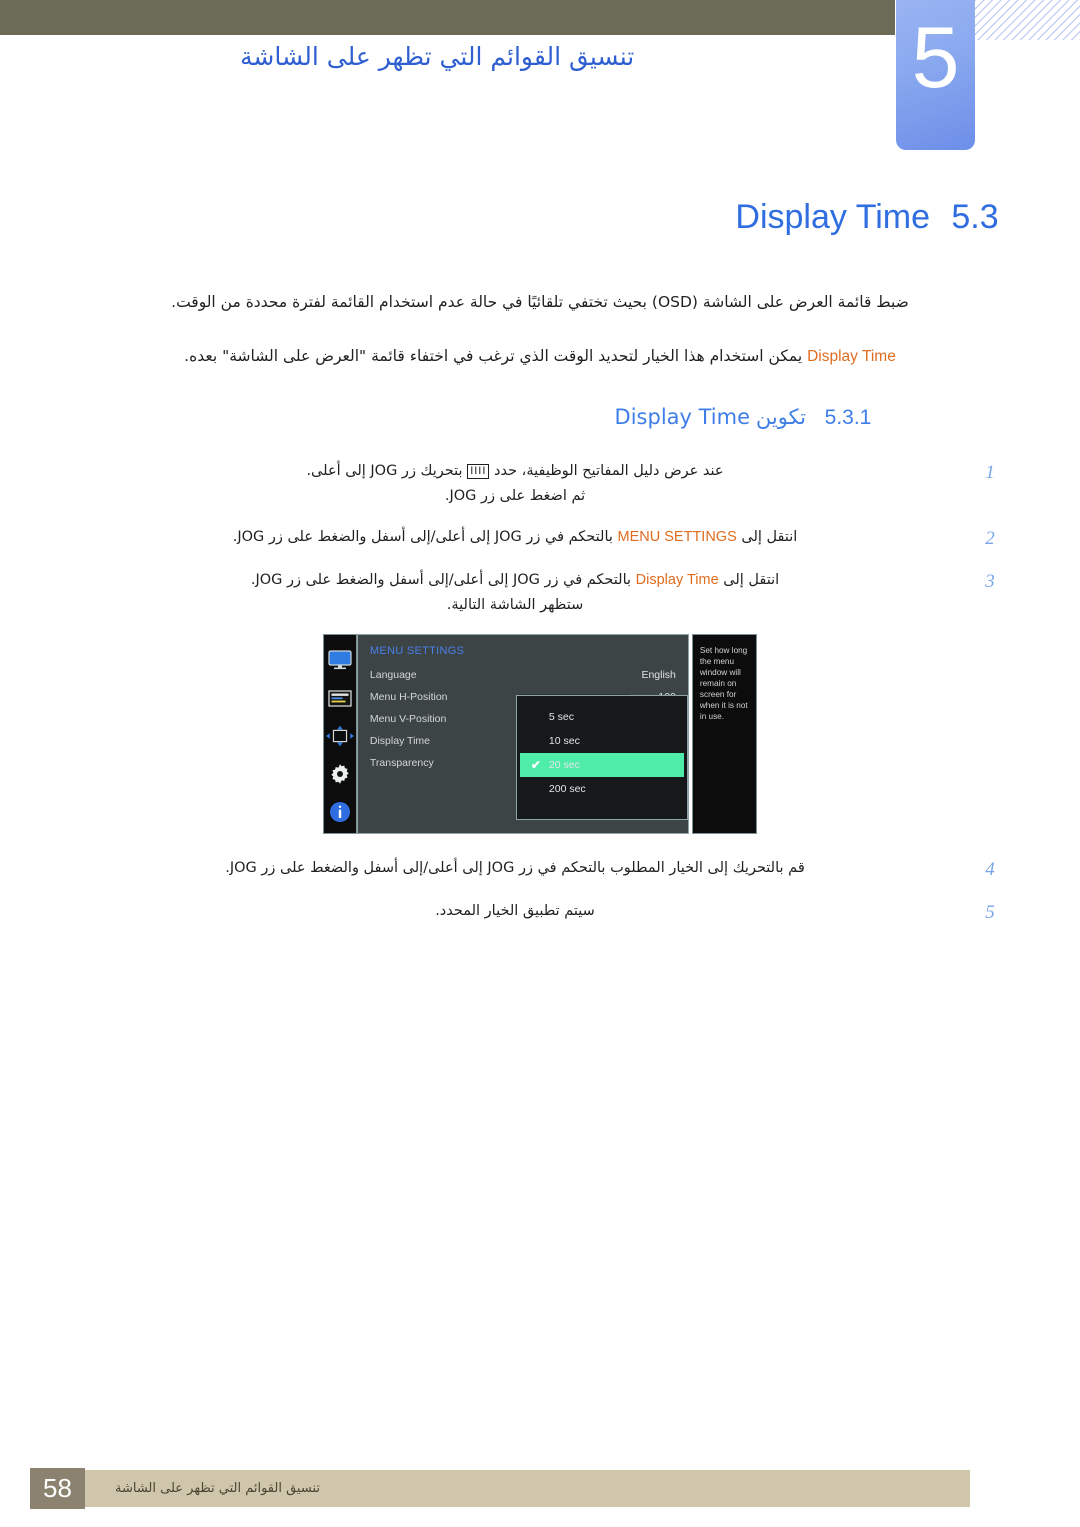 This screenshot has height=1527, width=1080. I want to click on osd-value: English, so click(658, 675).